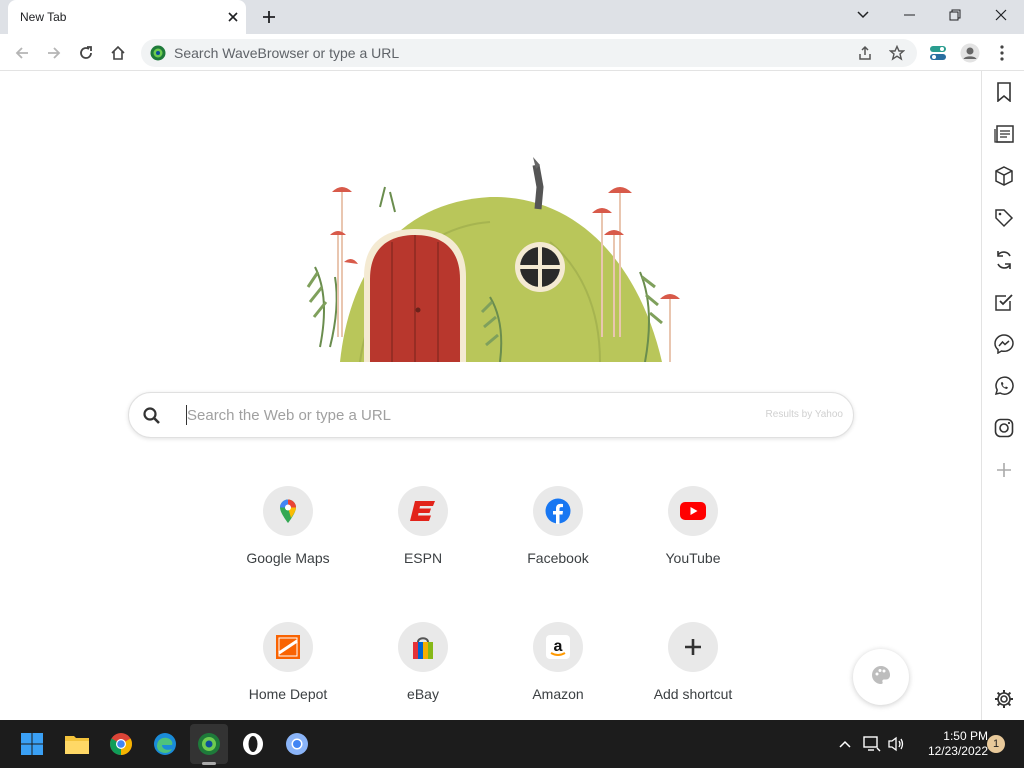 Image resolution: width=1024 pixels, height=768 pixels. Describe the element at coordinates (158, 53) in the screenshot. I see `wavebrowser-logo-icon` at that location.